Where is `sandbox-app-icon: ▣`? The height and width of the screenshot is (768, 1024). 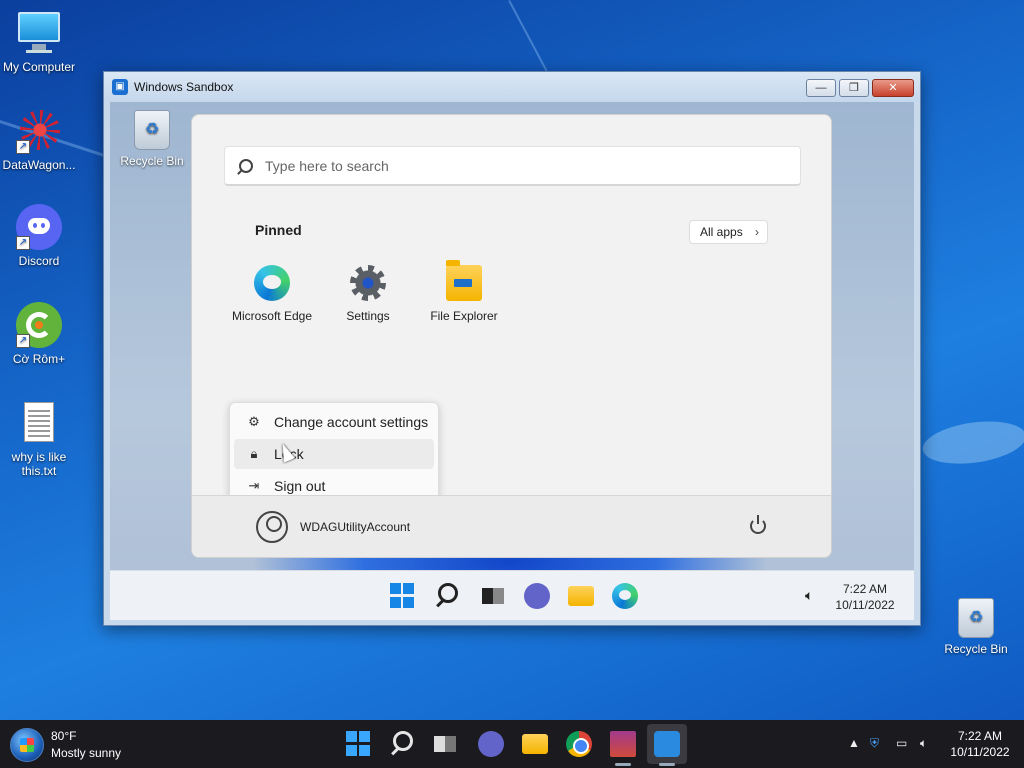 sandbox-app-icon: ▣ is located at coordinates (120, 87).